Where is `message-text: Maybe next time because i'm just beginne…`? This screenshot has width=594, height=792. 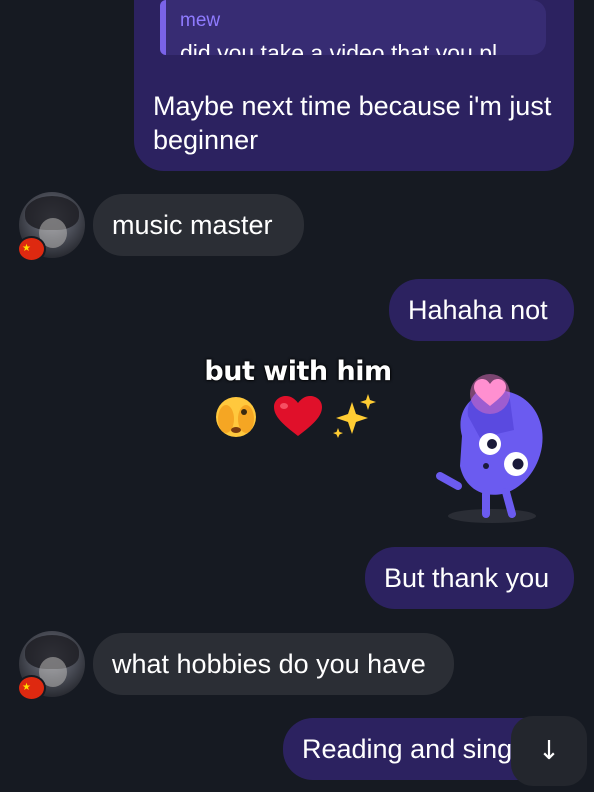 message-text: Maybe next time because i'm just beginne… is located at coordinates (352, 123).